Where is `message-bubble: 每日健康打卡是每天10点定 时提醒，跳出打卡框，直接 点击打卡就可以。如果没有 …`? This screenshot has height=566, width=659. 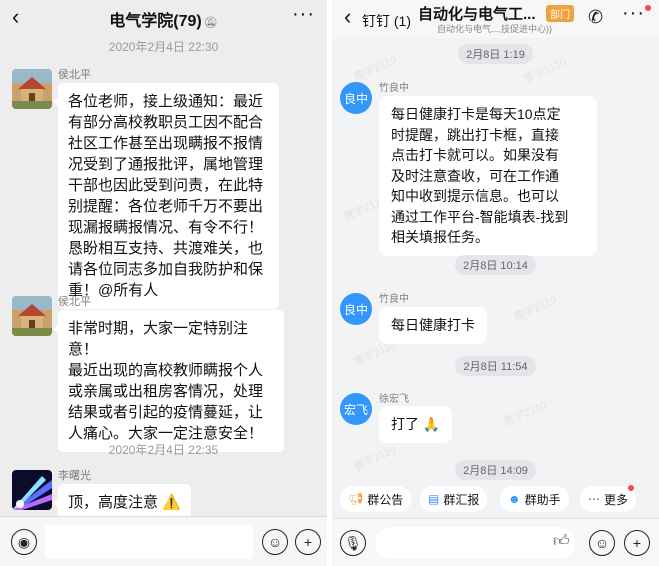 message-bubble: 每日健康打卡是每天10点定 时提醒，跳出打卡框，直接 点击打卡就可以。如果没有 … is located at coordinates (488, 176).